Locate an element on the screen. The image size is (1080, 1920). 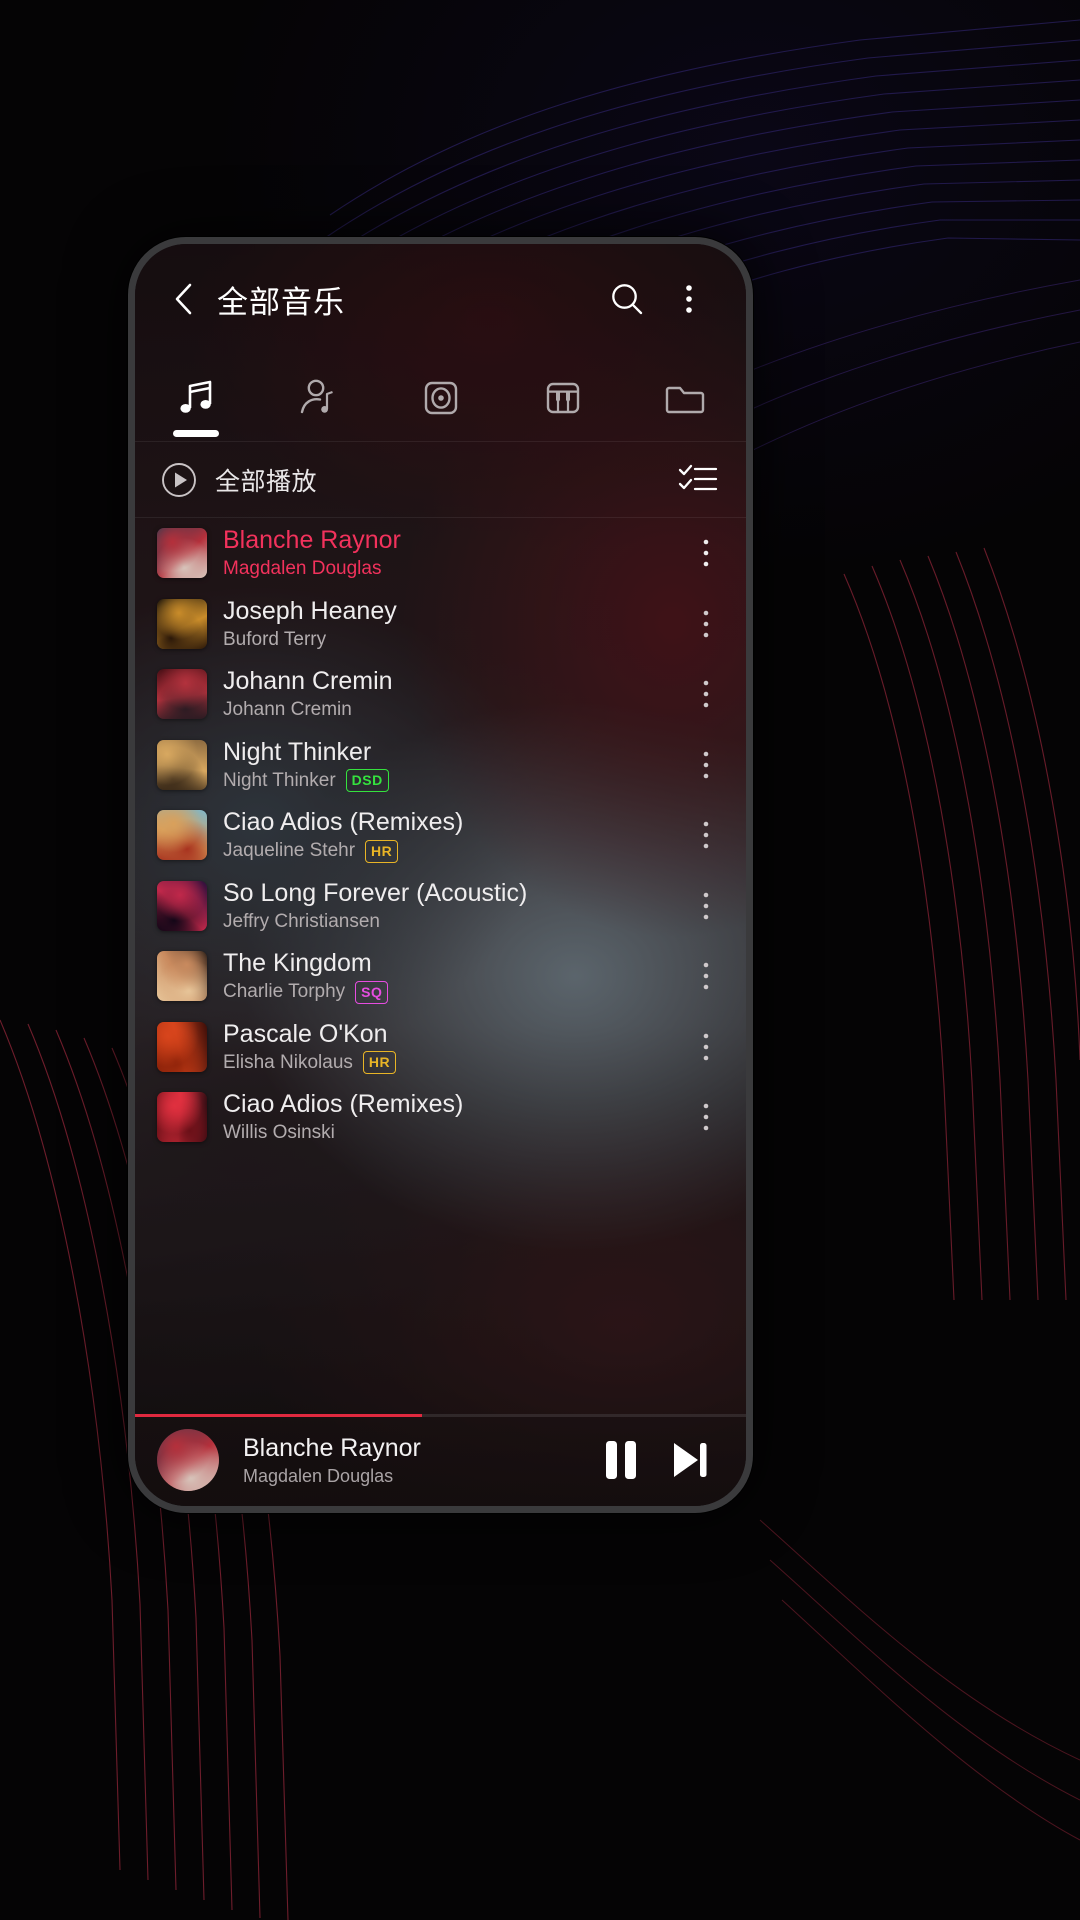
song-meta: Johann Cremin Johann Cremin is located at coordinates (453, 694).